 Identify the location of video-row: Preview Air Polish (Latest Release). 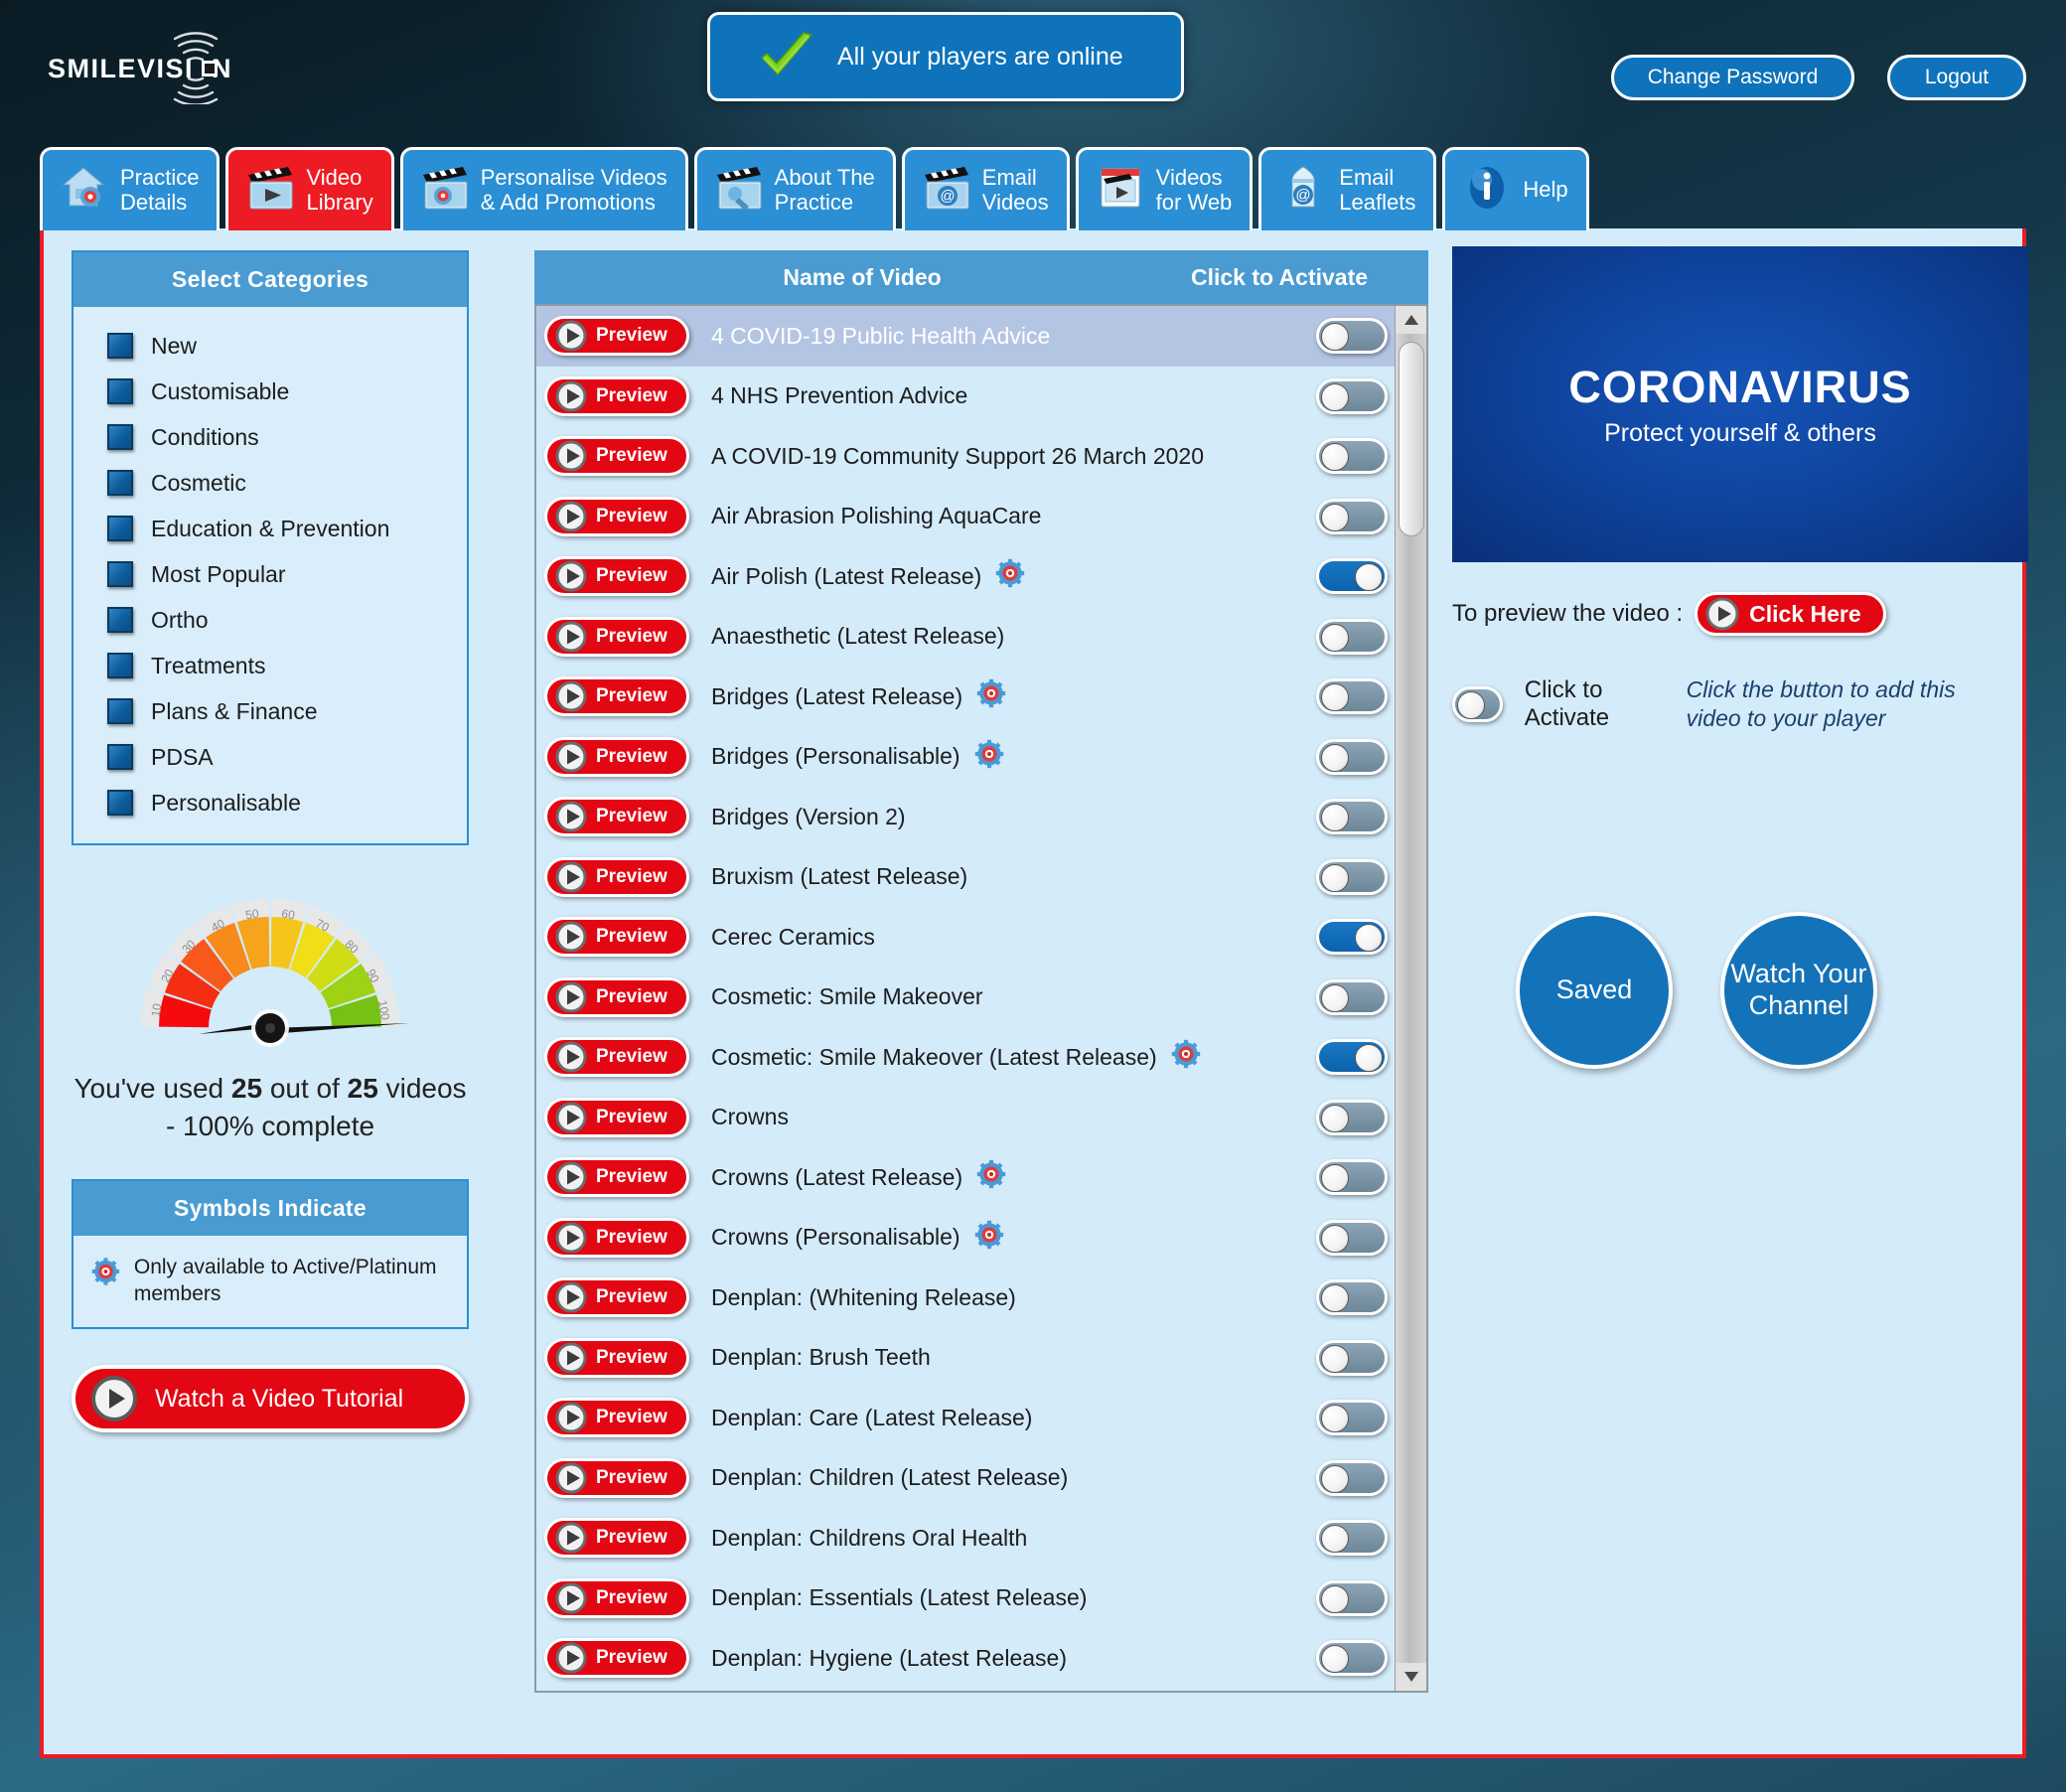
(981, 576).